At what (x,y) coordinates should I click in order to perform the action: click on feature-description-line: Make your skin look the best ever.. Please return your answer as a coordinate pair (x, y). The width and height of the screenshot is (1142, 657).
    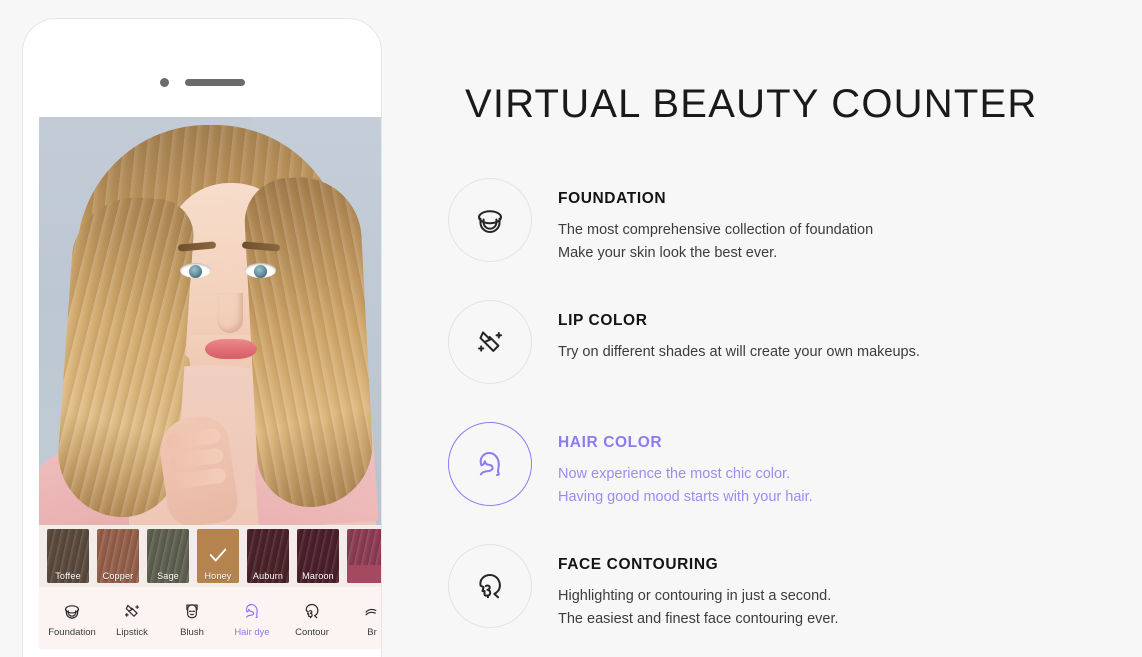
    Looking at the image, I should click on (668, 253).